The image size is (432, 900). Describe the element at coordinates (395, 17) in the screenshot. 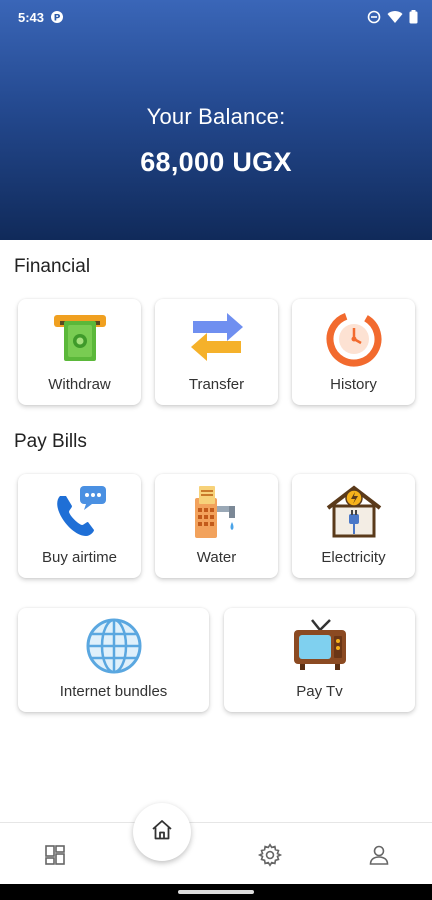

I see `wifi-icon` at that location.